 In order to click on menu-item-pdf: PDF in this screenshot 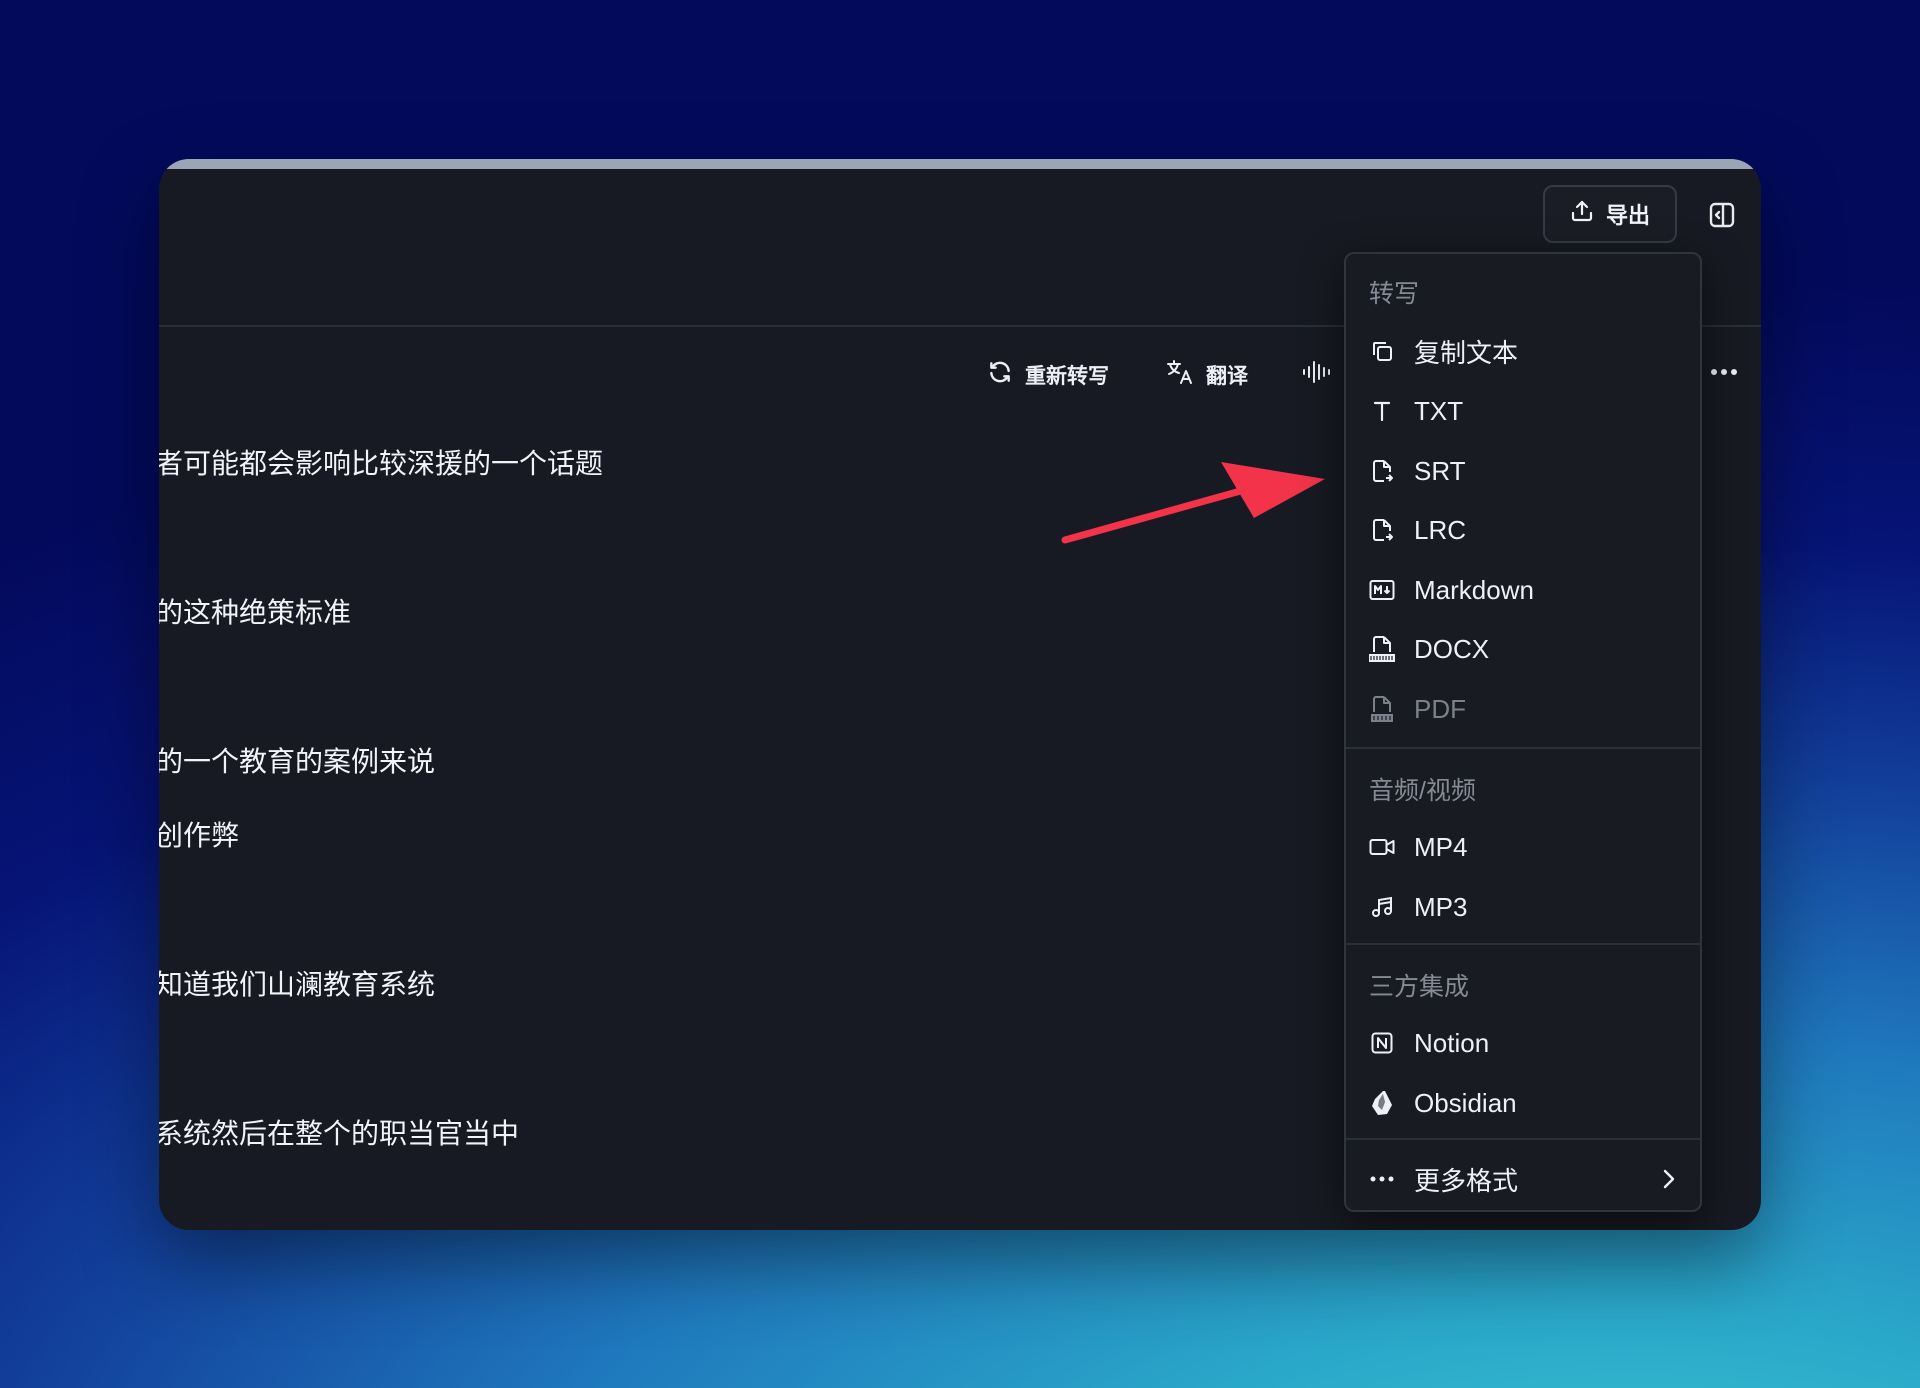, I will do `click(1417, 709)`.